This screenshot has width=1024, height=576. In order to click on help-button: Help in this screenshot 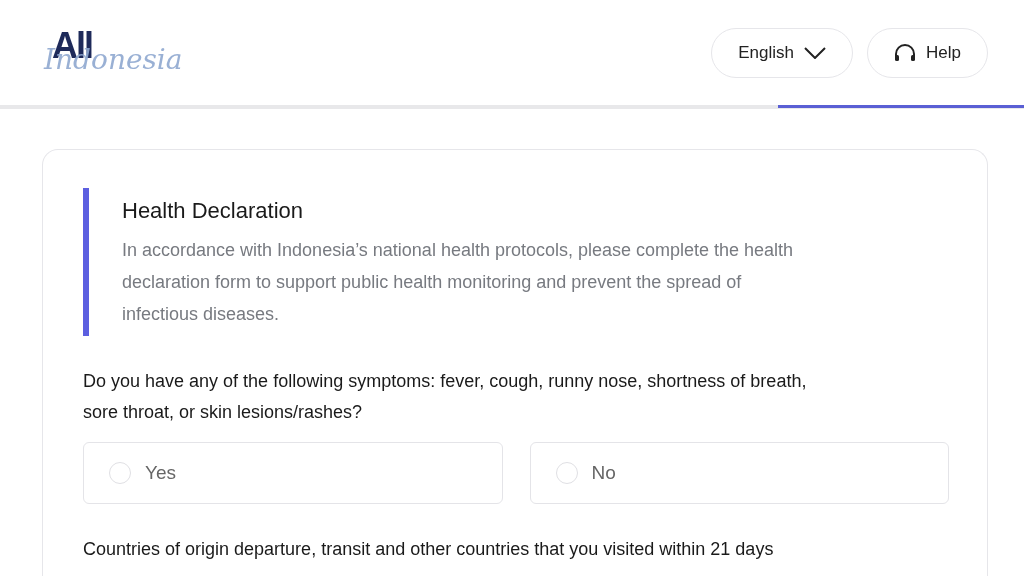, I will do `click(927, 52)`.